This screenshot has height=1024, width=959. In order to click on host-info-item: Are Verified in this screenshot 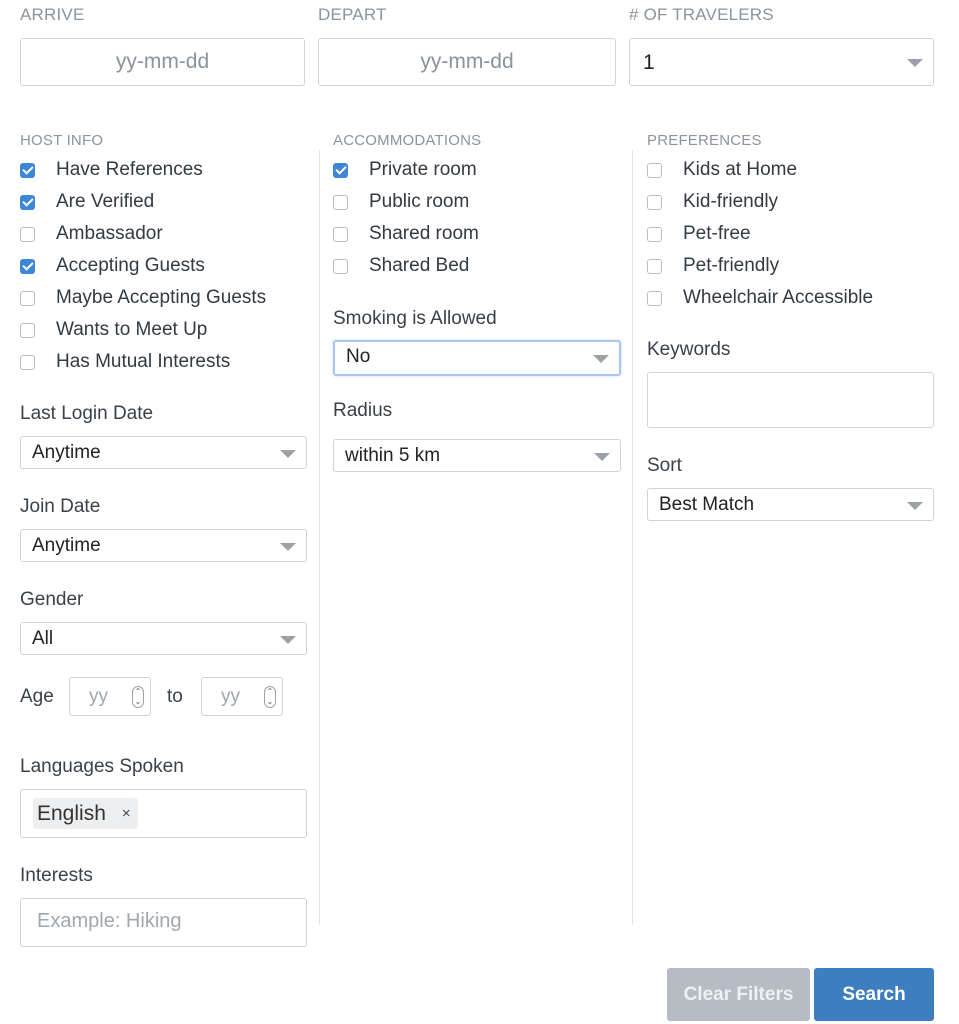, I will do `click(87, 202)`.